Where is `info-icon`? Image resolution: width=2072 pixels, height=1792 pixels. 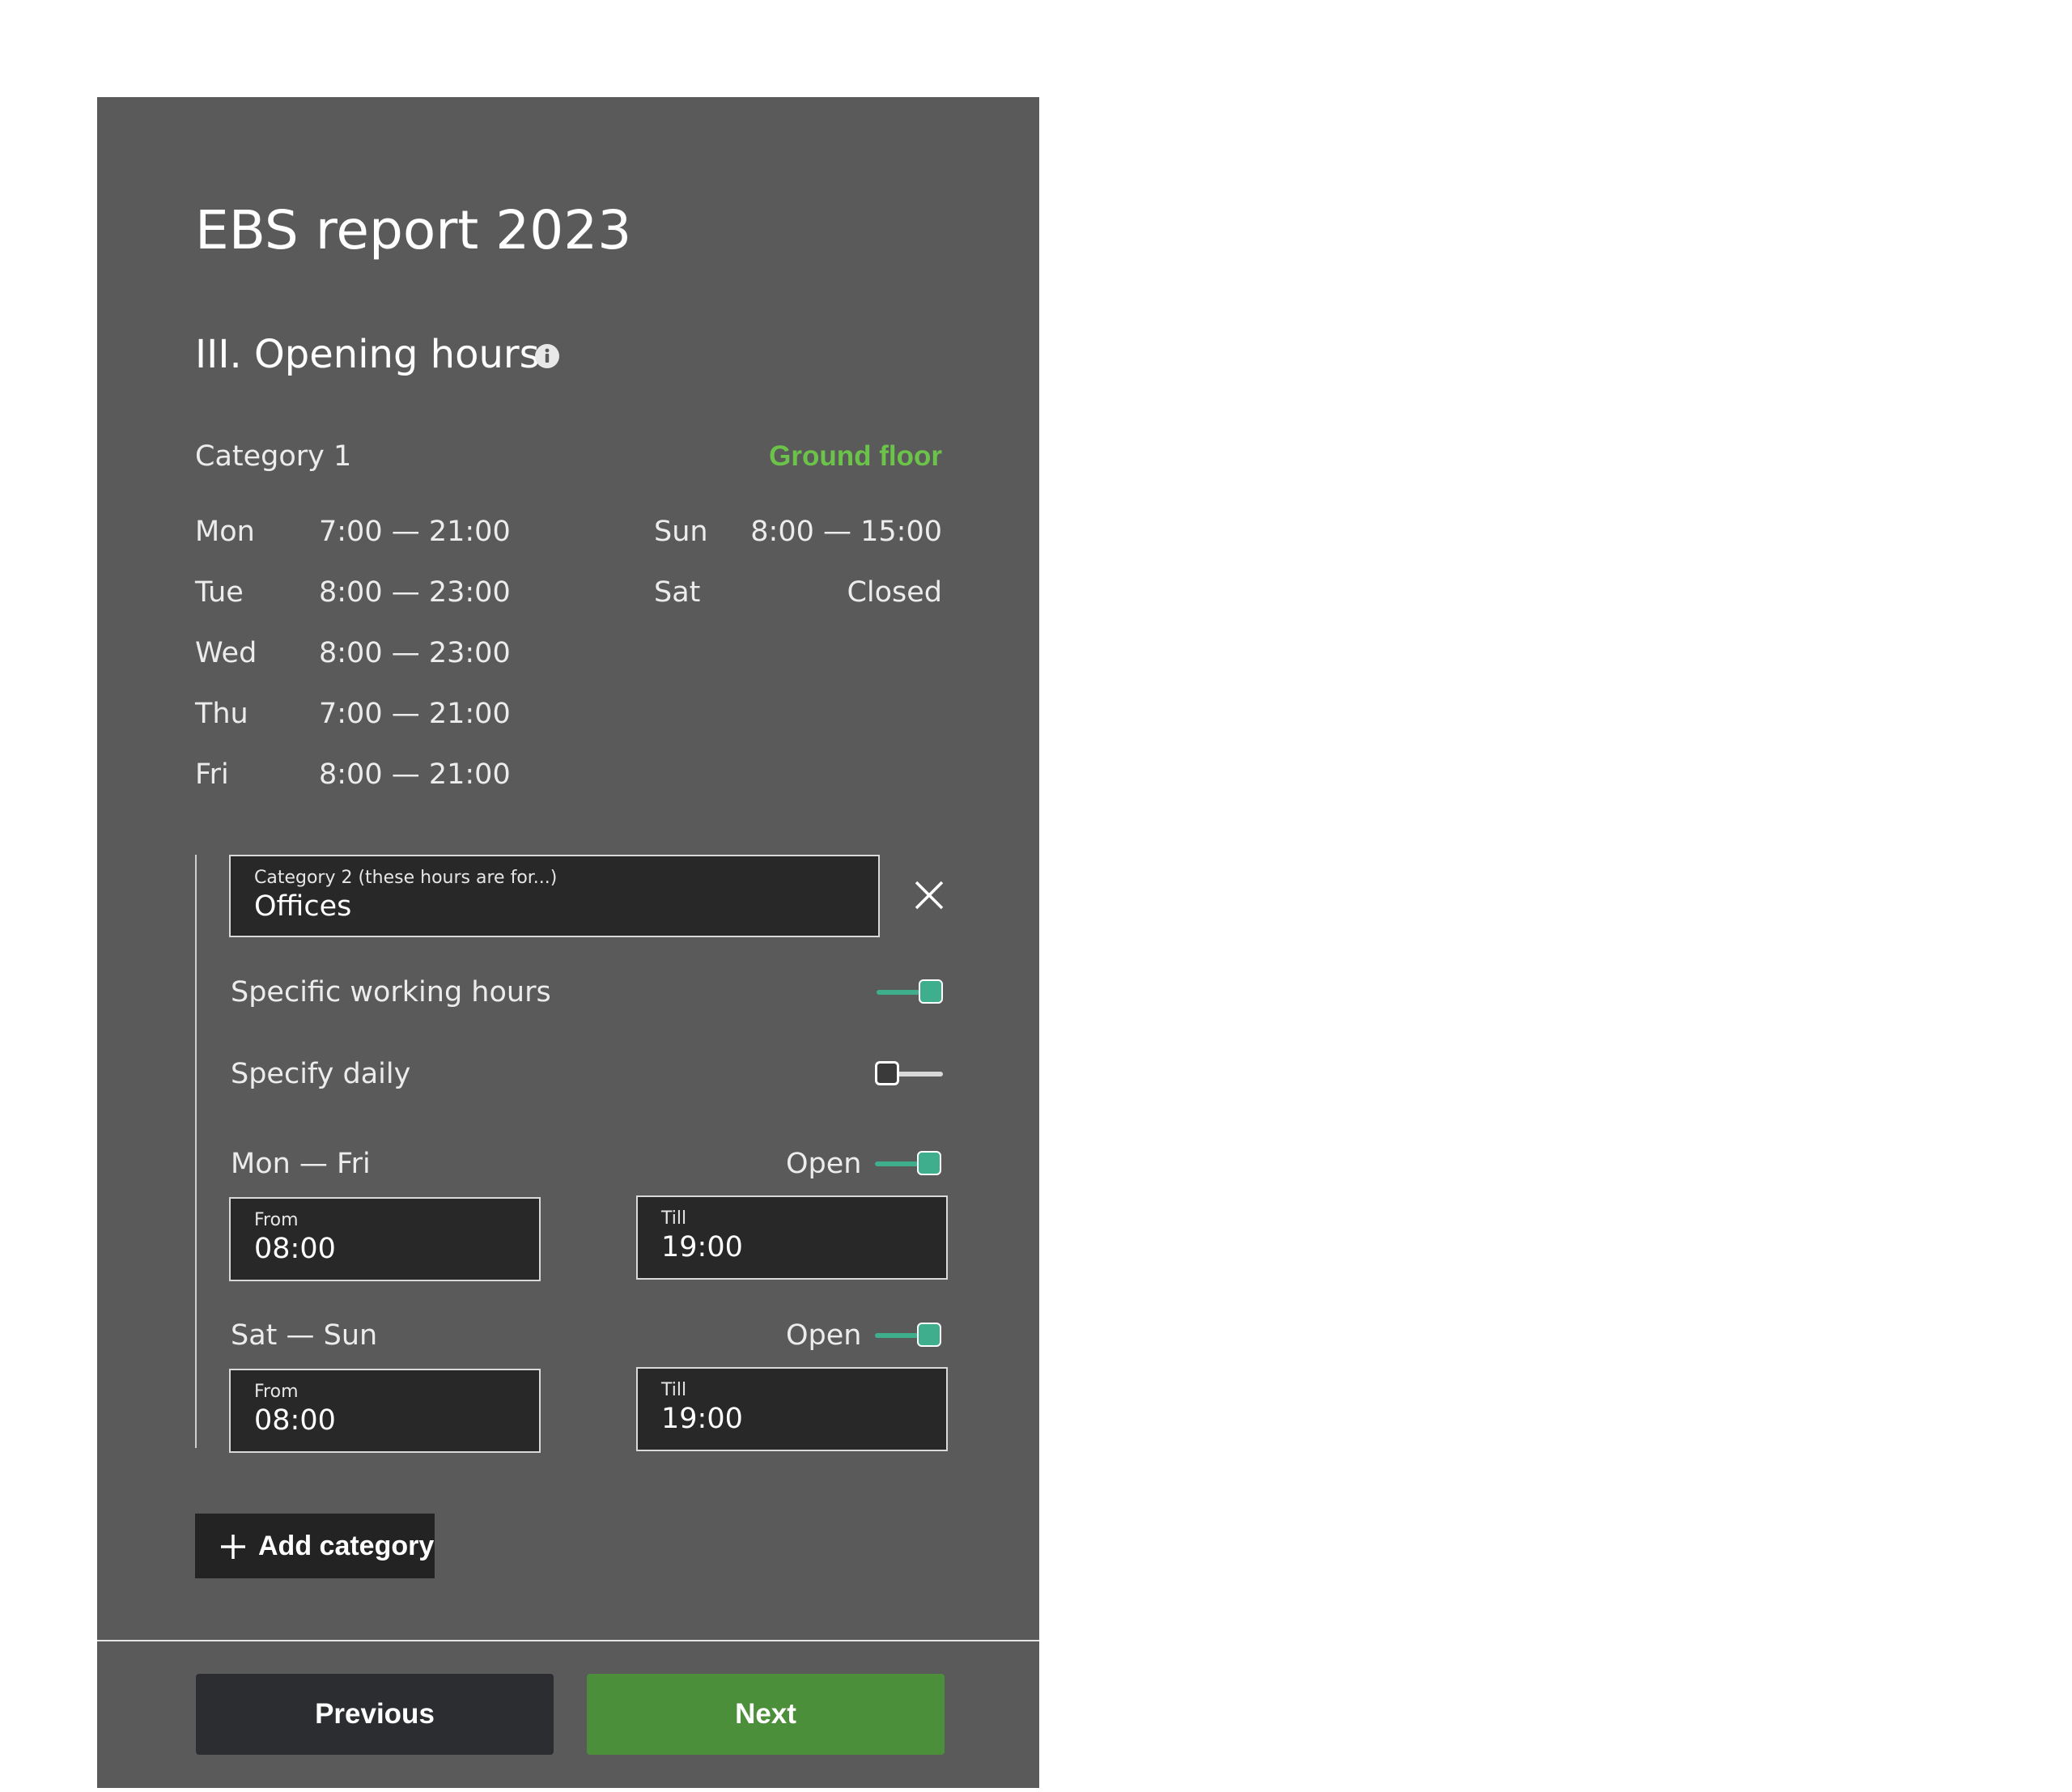
info-icon is located at coordinates (547, 356).